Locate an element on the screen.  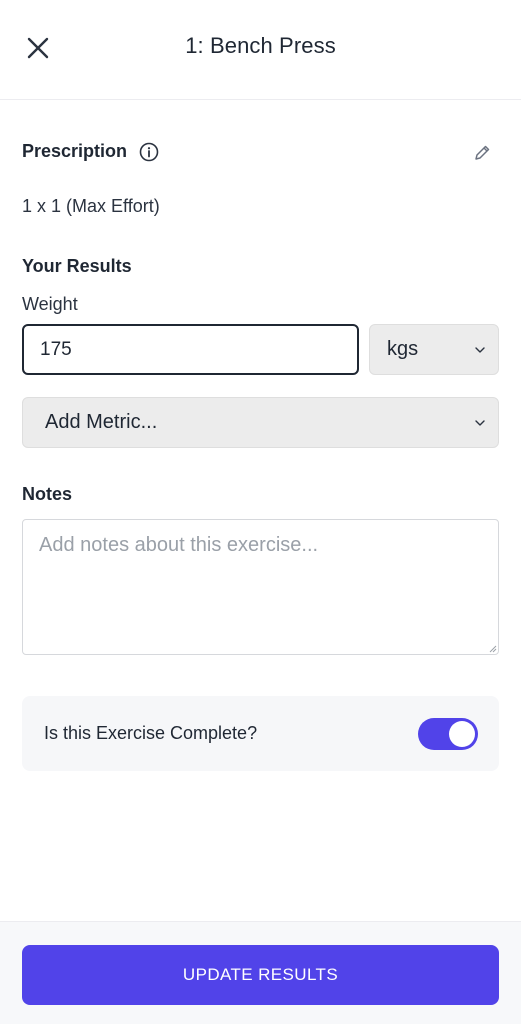
edit-prescription-button is located at coordinates (482, 153).